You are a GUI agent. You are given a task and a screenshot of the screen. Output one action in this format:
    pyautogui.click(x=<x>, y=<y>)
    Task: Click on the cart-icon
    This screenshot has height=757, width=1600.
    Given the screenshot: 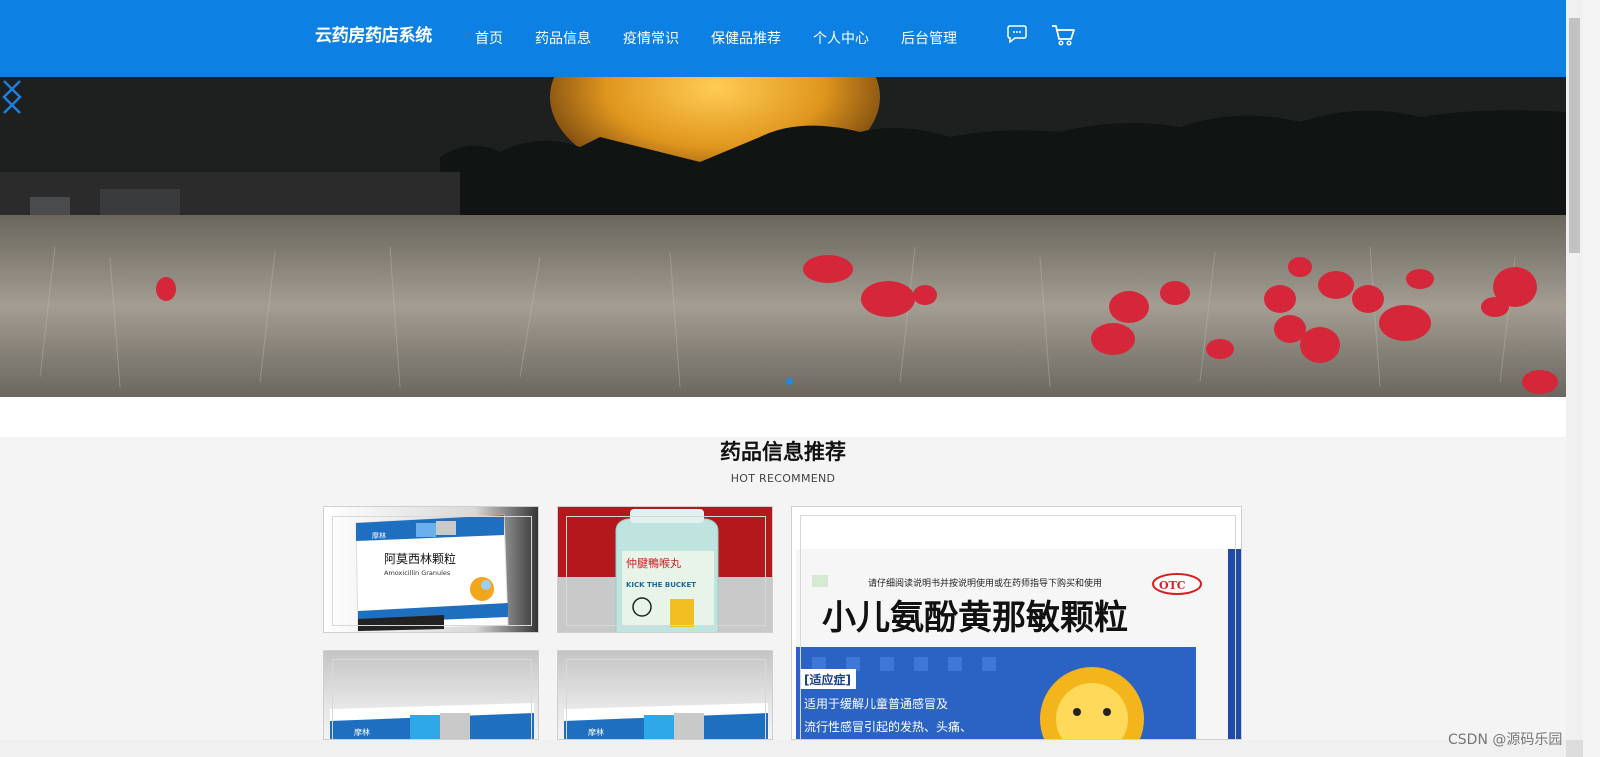 What is the action you would take?
    pyautogui.click(x=1063, y=35)
    